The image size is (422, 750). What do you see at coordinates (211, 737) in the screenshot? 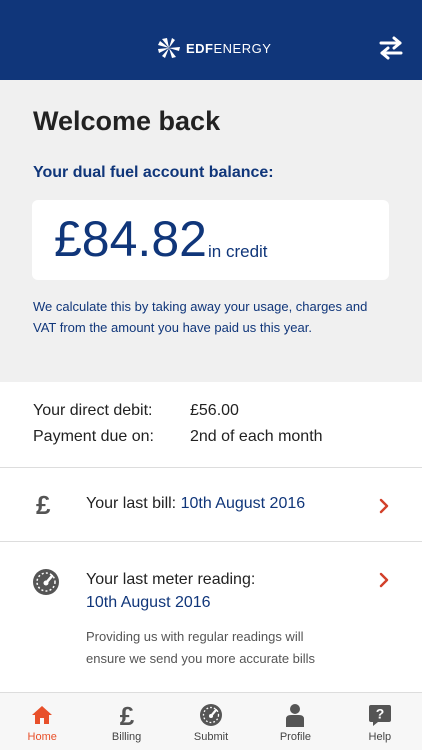
I see `tab-submit-label: Submit` at bounding box center [211, 737].